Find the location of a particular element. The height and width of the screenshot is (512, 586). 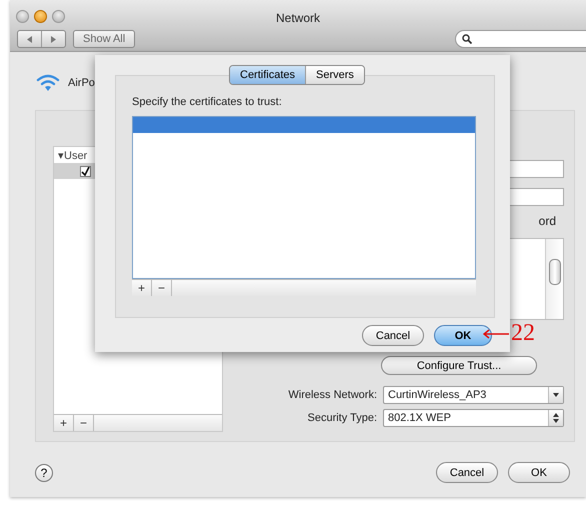

close-icon is located at coordinates (22, 16).